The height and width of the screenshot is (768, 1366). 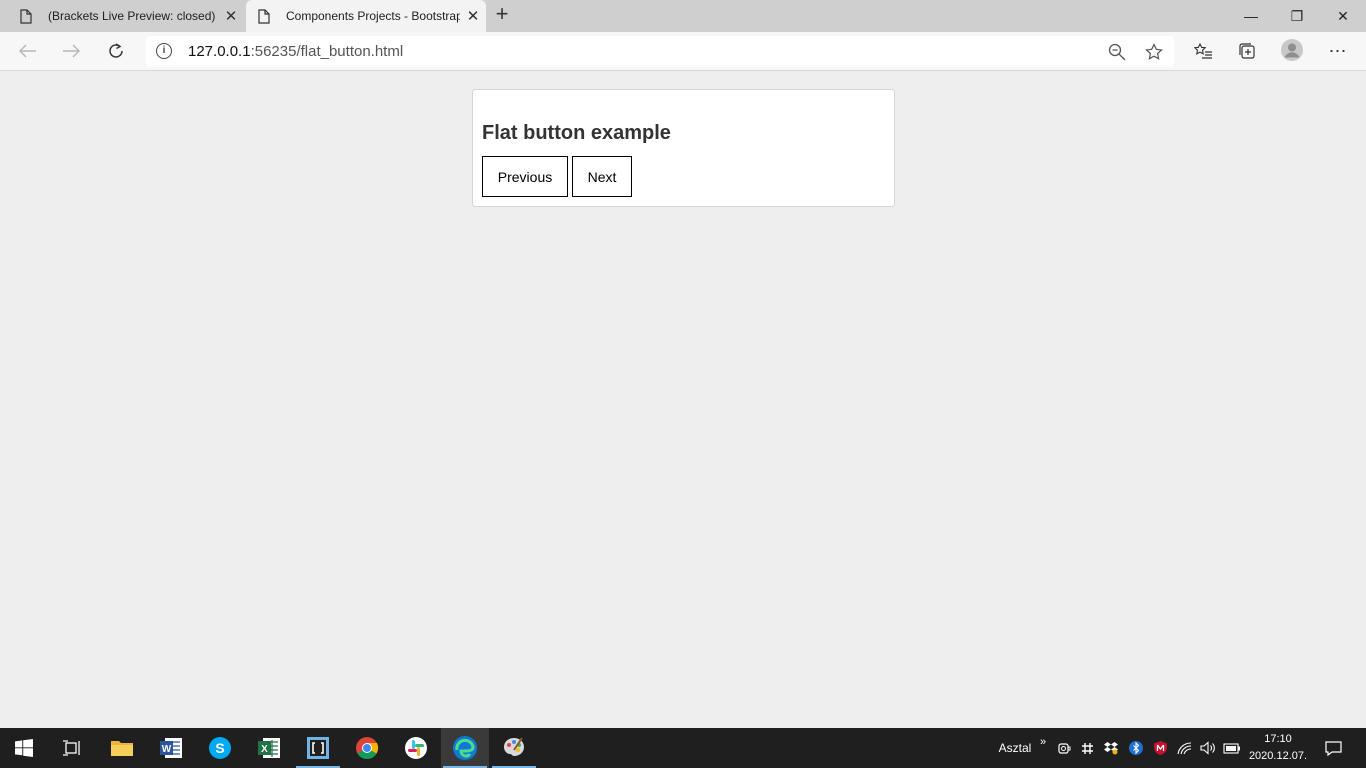 I want to click on word-icon: W, so click(x=171, y=748).